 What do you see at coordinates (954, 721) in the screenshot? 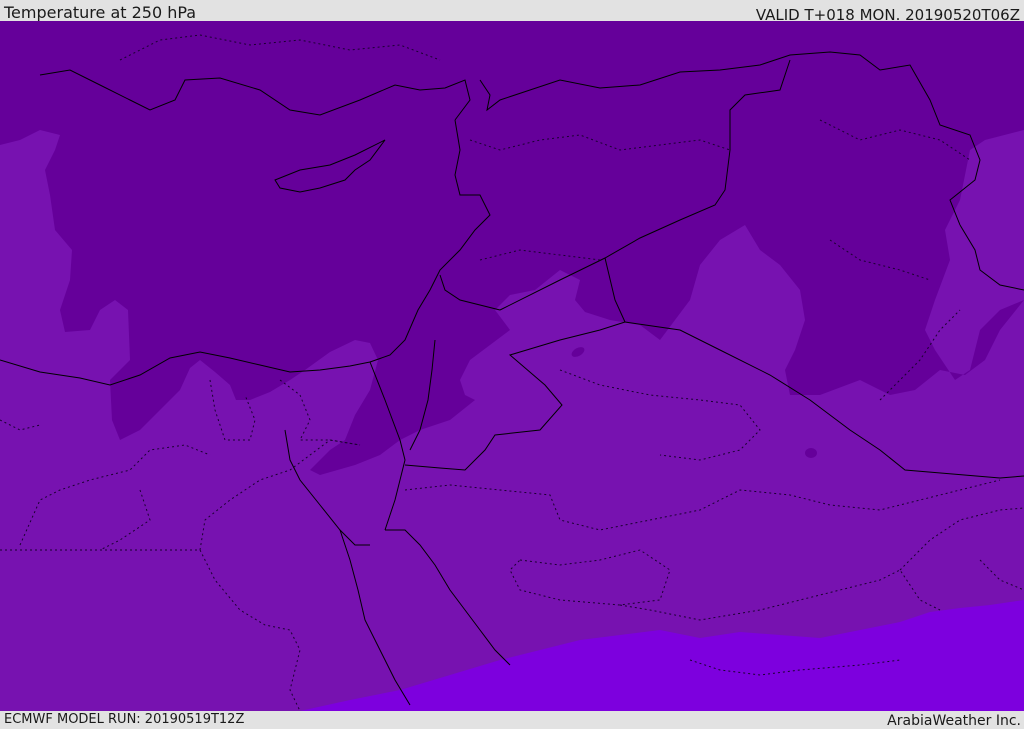
I see `brand-label: ArabiaWeather Inc.` at bounding box center [954, 721].